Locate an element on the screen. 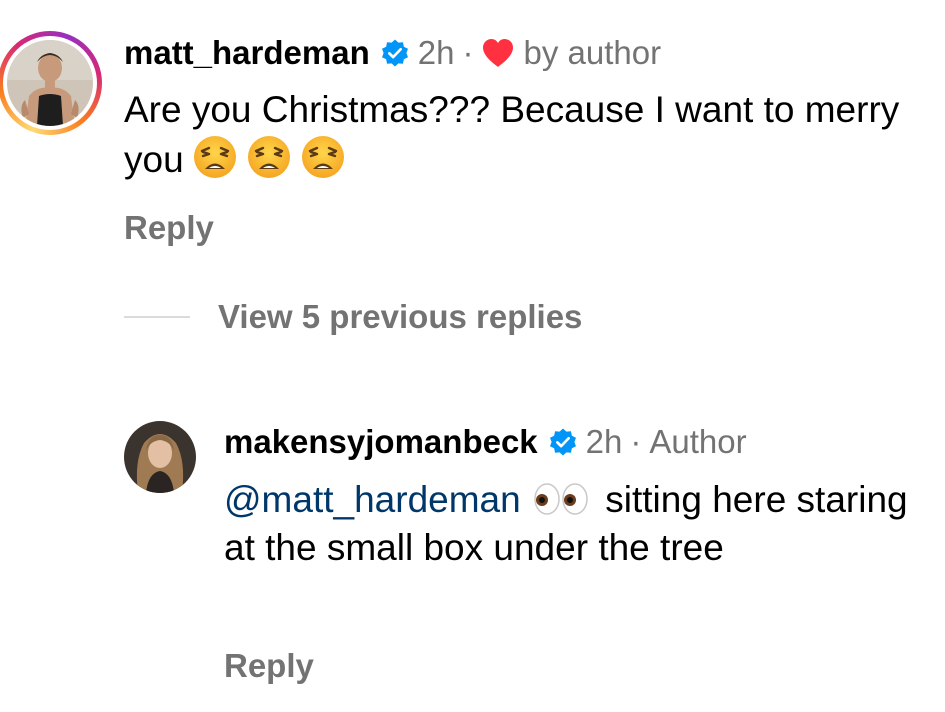 This screenshot has width=945, height=712. reply-reply-button: Reply is located at coordinates (269, 666).